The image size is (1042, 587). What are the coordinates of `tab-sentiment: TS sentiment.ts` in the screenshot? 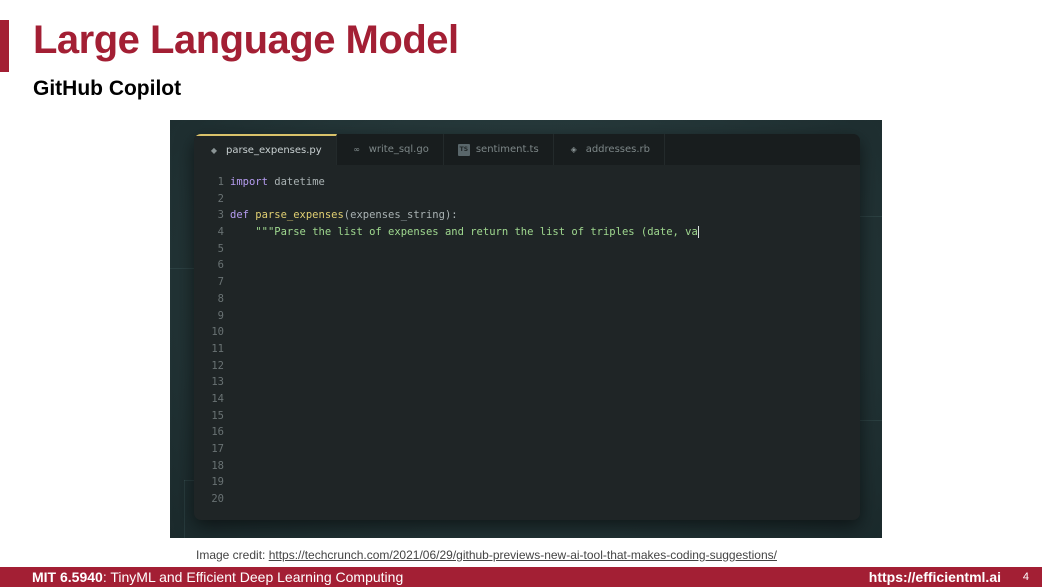 It's located at (499, 149).